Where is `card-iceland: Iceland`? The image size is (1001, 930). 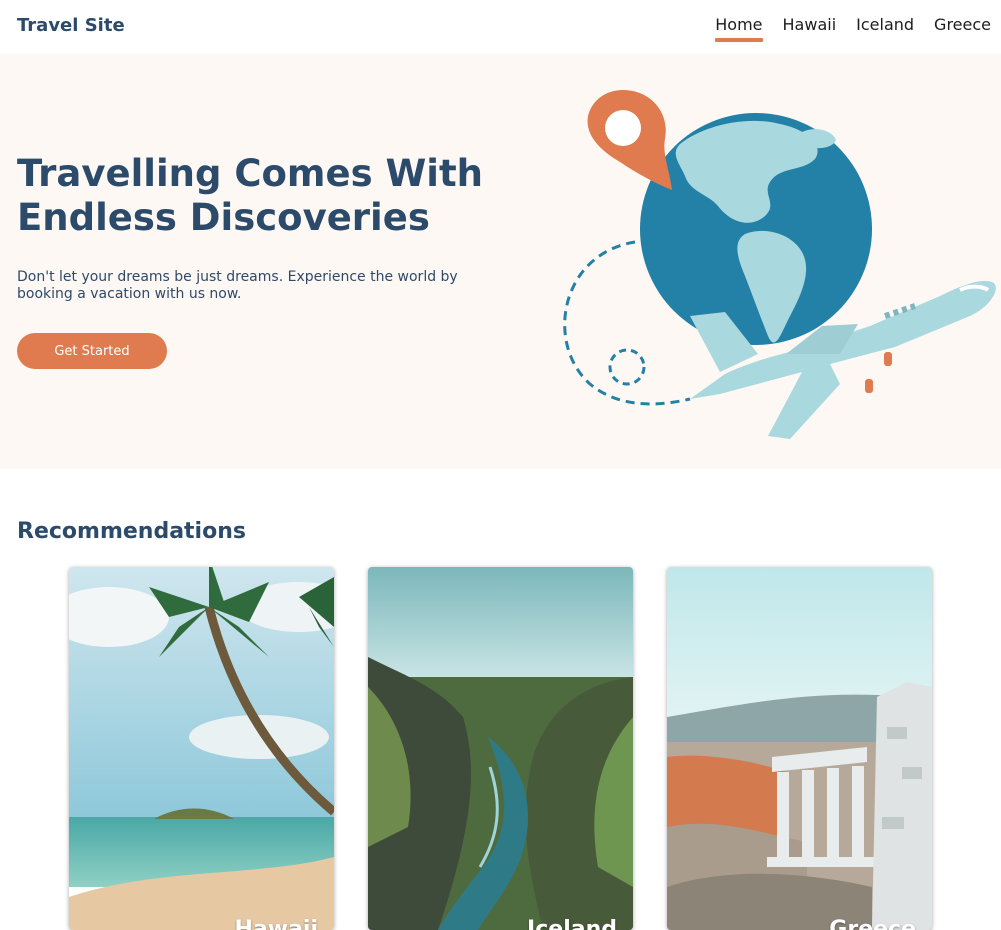
card-iceland: Iceland is located at coordinates (500, 748).